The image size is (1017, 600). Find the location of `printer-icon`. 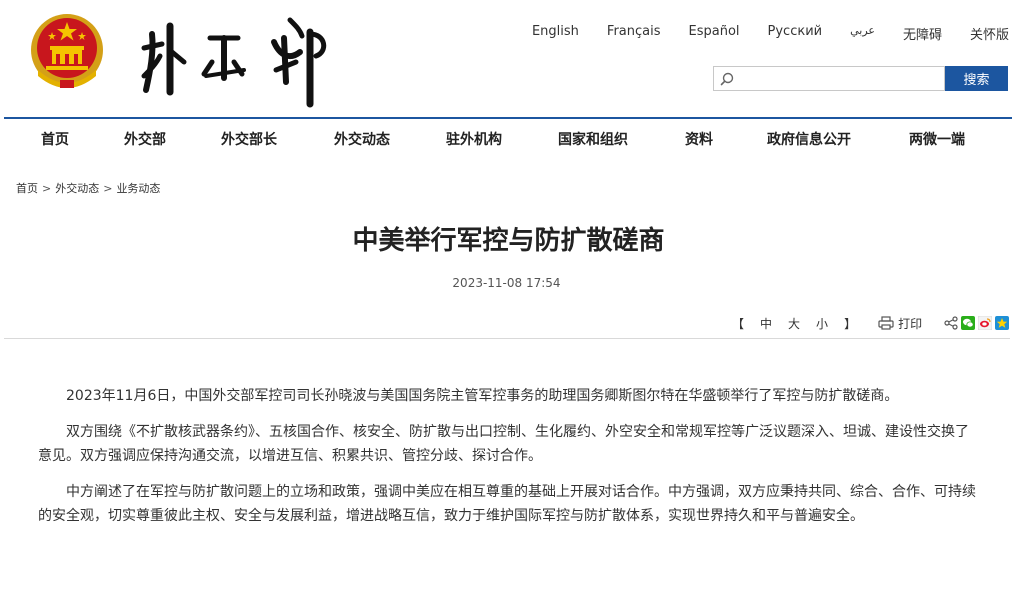

printer-icon is located at coordinates (886, 323).